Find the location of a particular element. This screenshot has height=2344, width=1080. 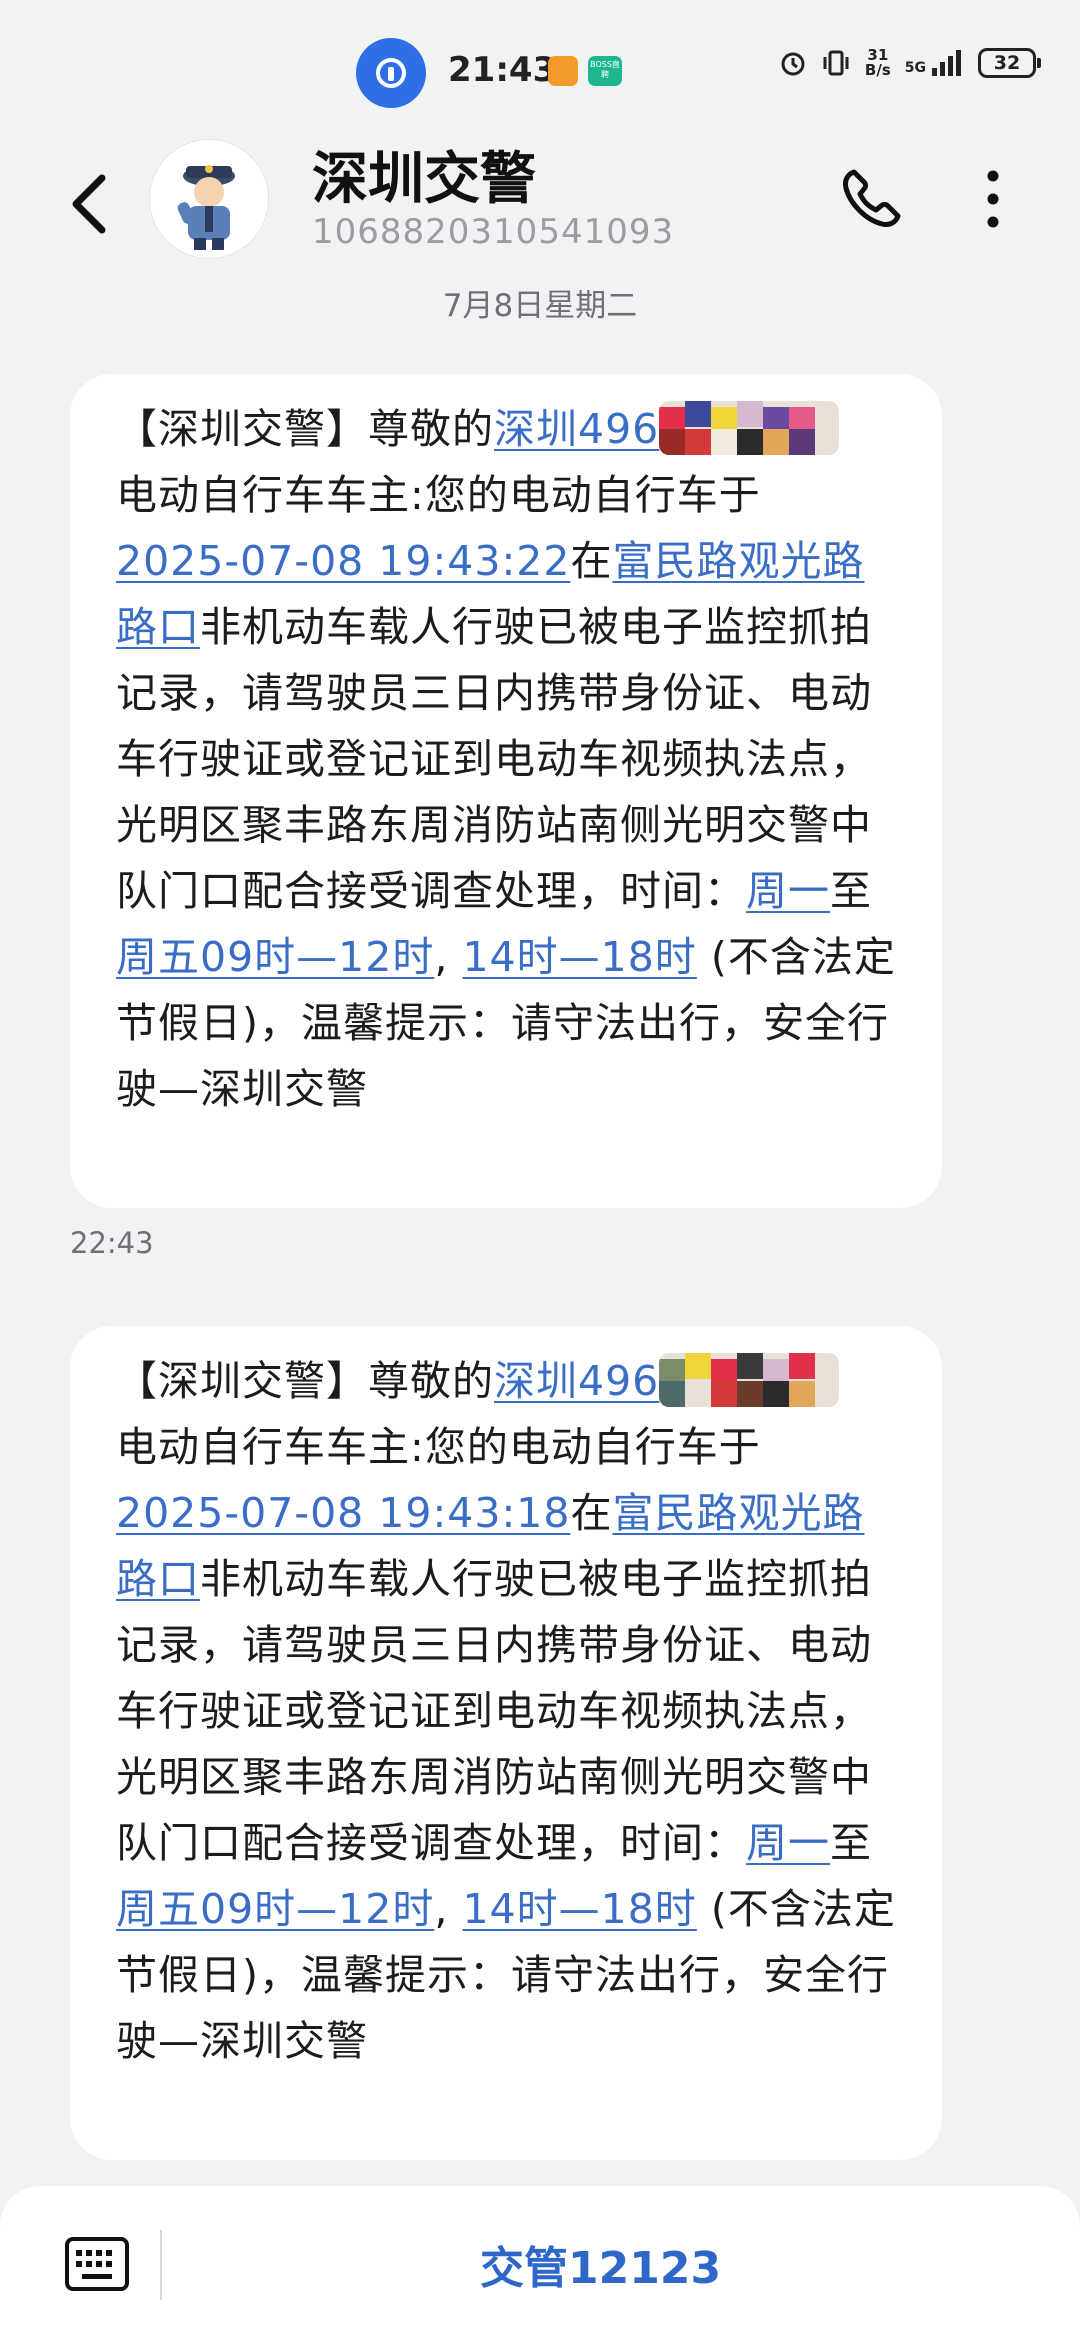

signal-indicator: 5G is located at coordinates (934, 63).